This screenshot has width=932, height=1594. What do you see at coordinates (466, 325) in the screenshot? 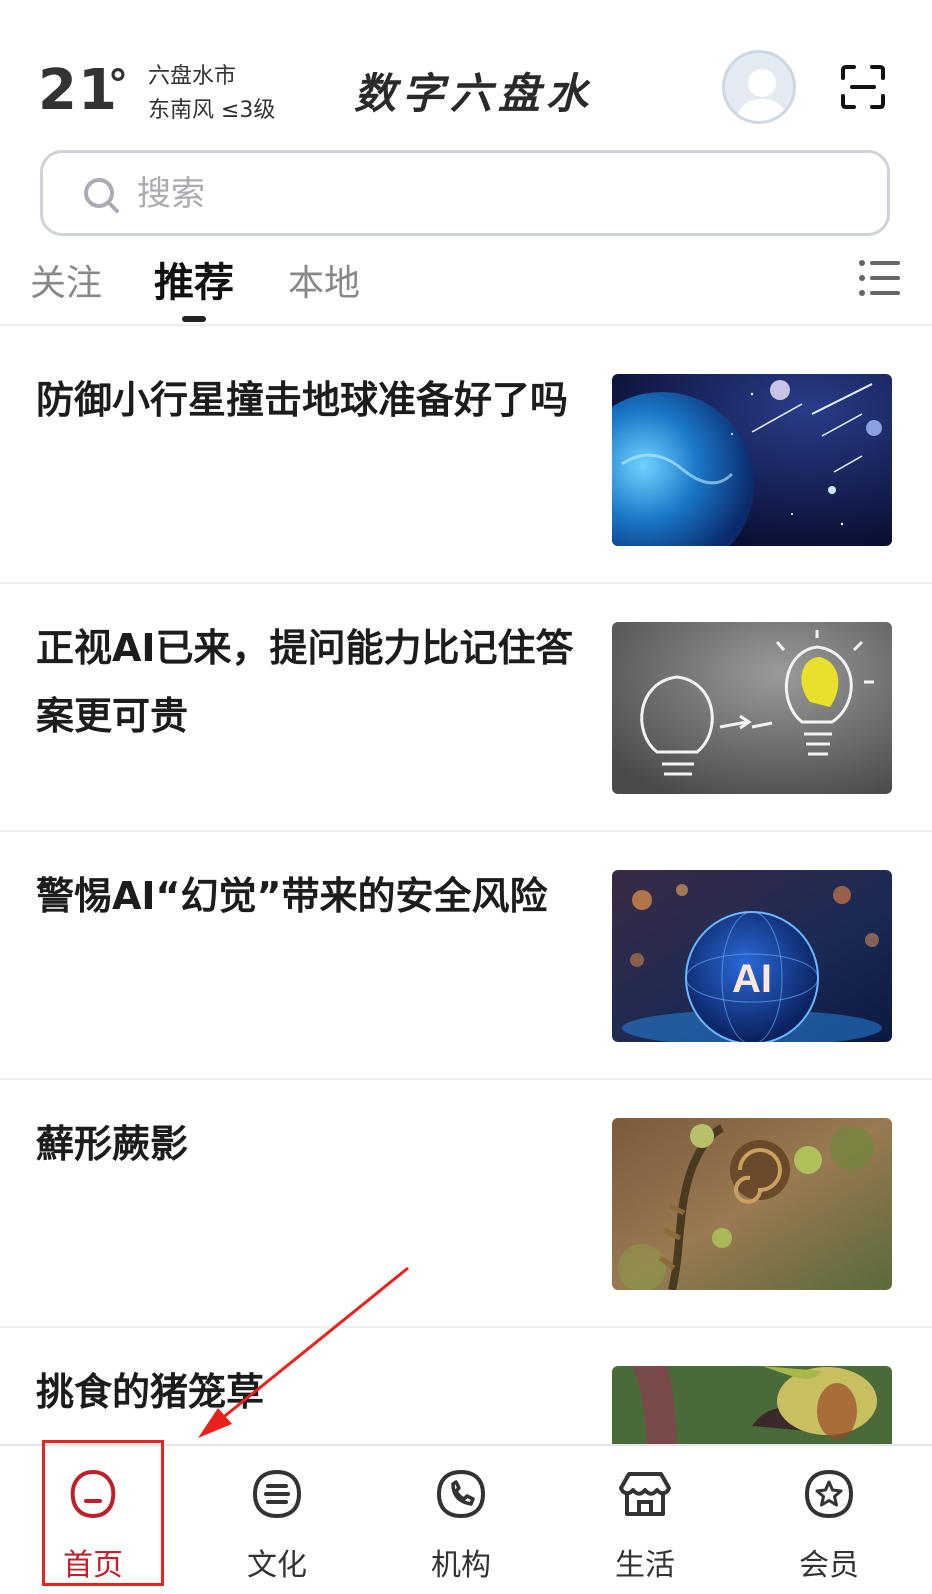
I see `divider` at bounding box center [466, 325].